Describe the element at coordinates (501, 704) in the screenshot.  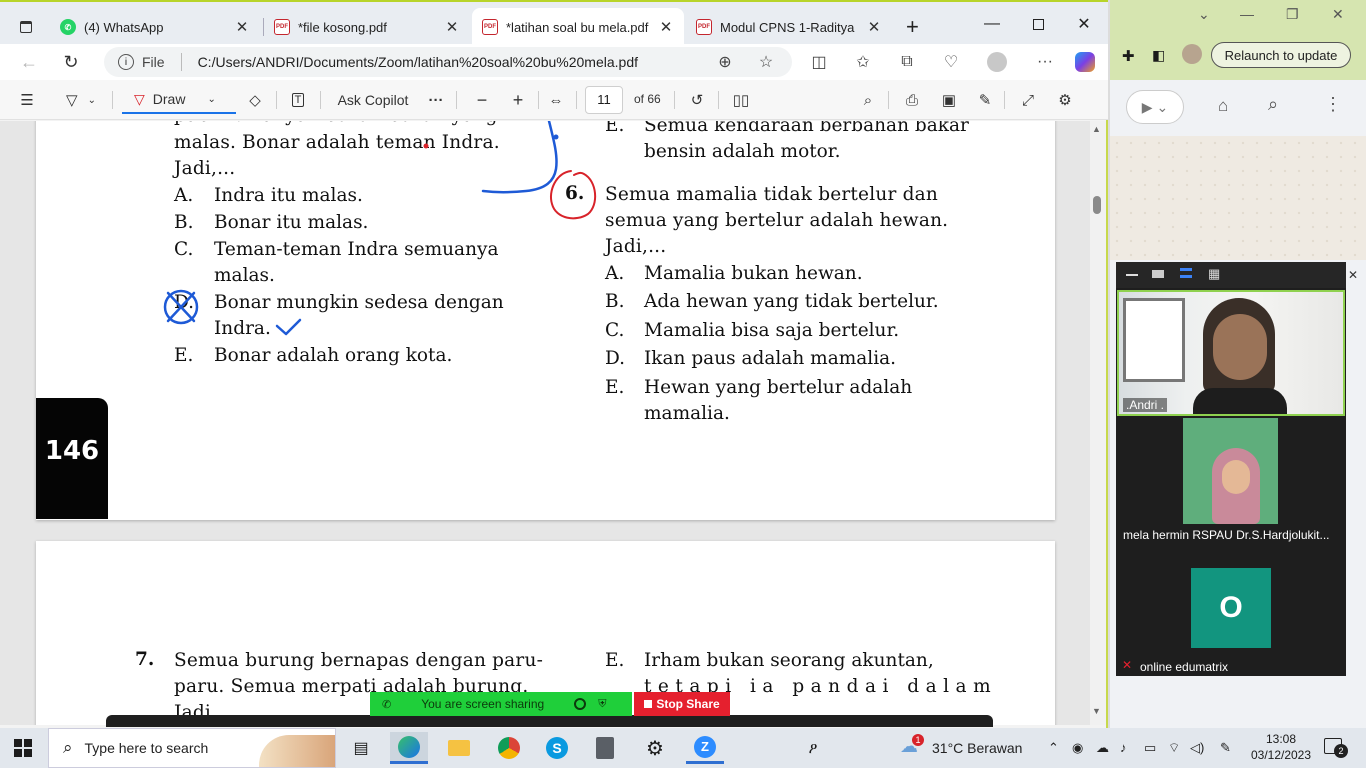
I see `screen-sharing-indicator: ✆ You are screen sharing ⛨` at that location.